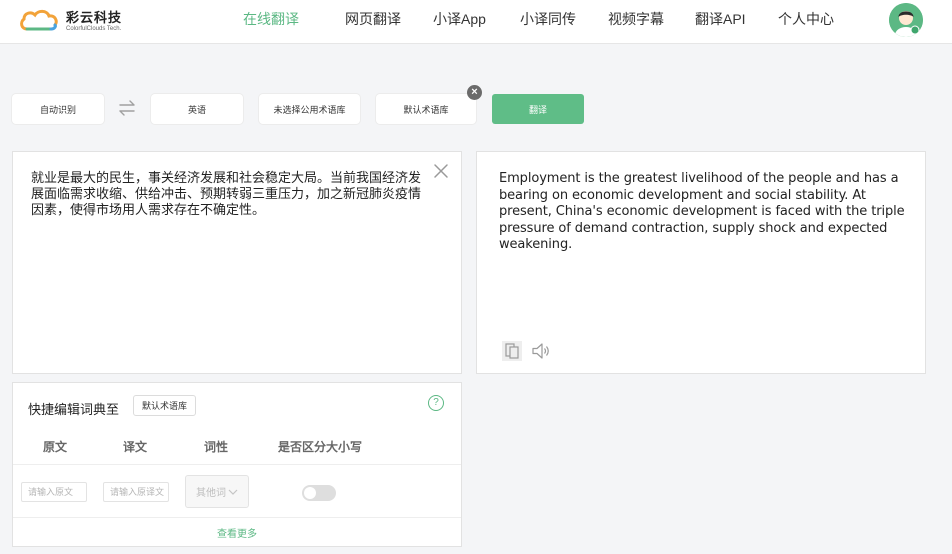  I want to click on column-target: 译文, so click(135, 447).